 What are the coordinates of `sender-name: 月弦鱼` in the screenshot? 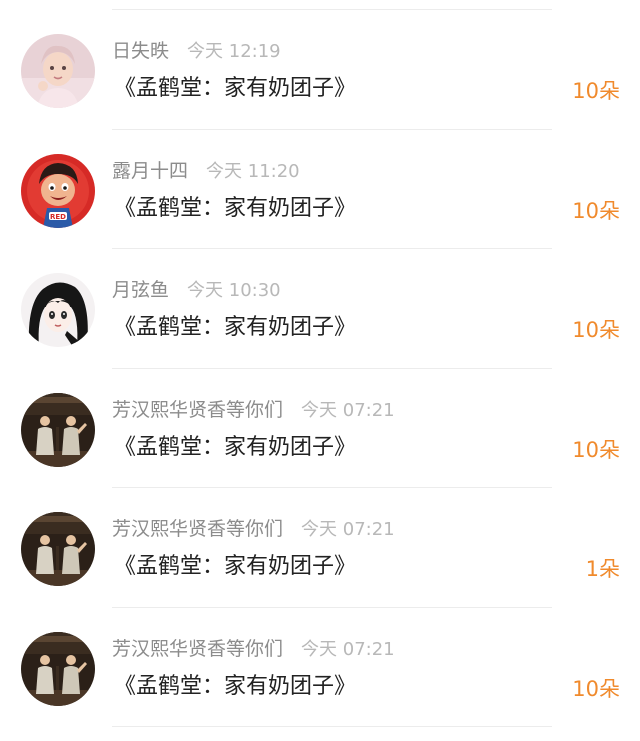 It's located at (140, 290).